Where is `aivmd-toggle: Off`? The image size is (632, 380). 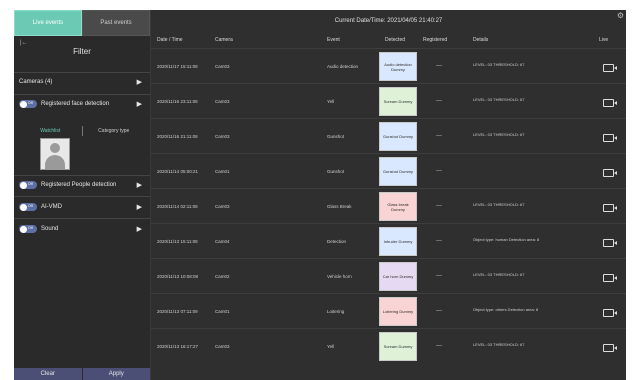 aivmd-toggle: Off is located at coordinates (28, 207).